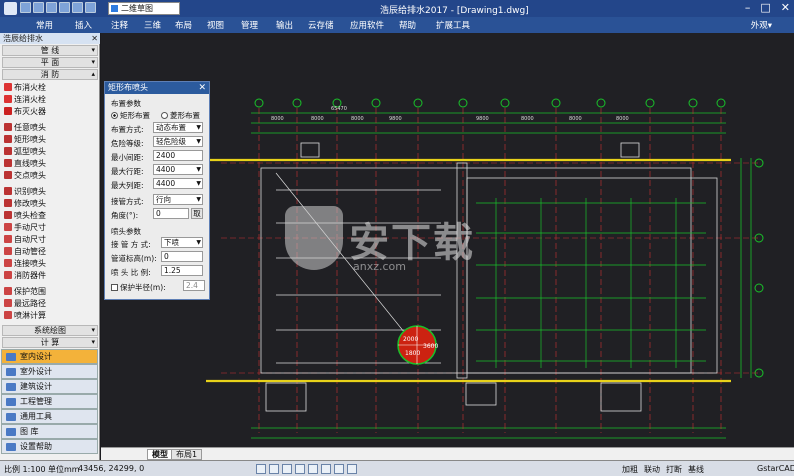  What do you see at coordinates (178, 169) in the screenshot?
I see `max-row-input: 4400 ▼` at bounding box center [178, 169].